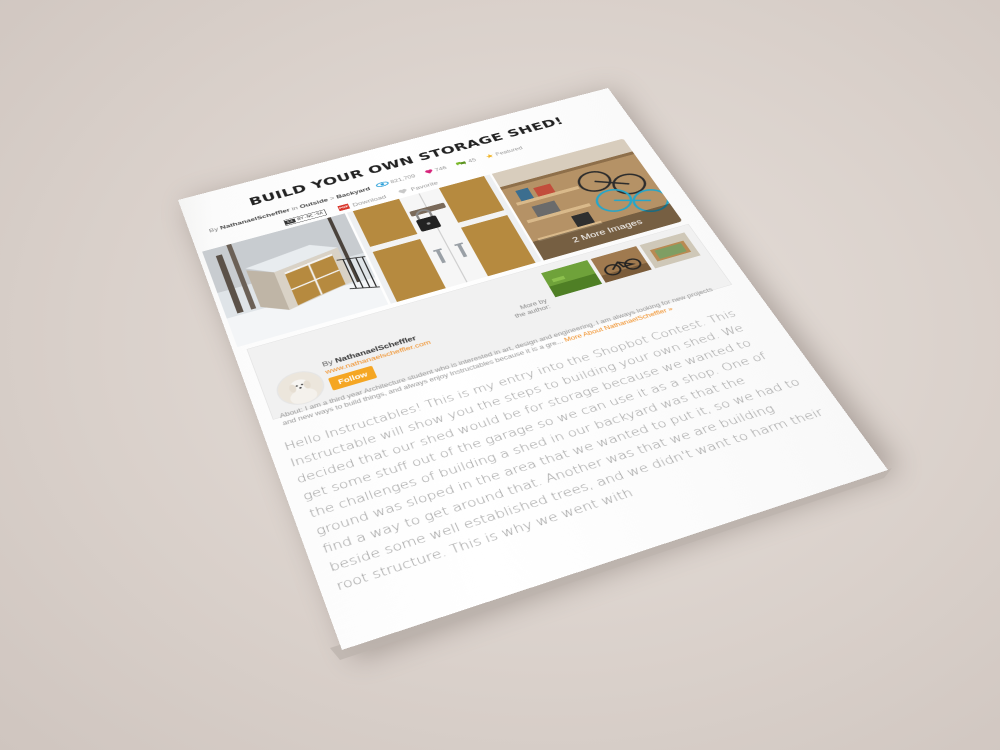 This screenshot has height=750, width=1000. Describe the element at coordinates (213, 229) in the screenshot. I see `byline-prefix: By` at that location.